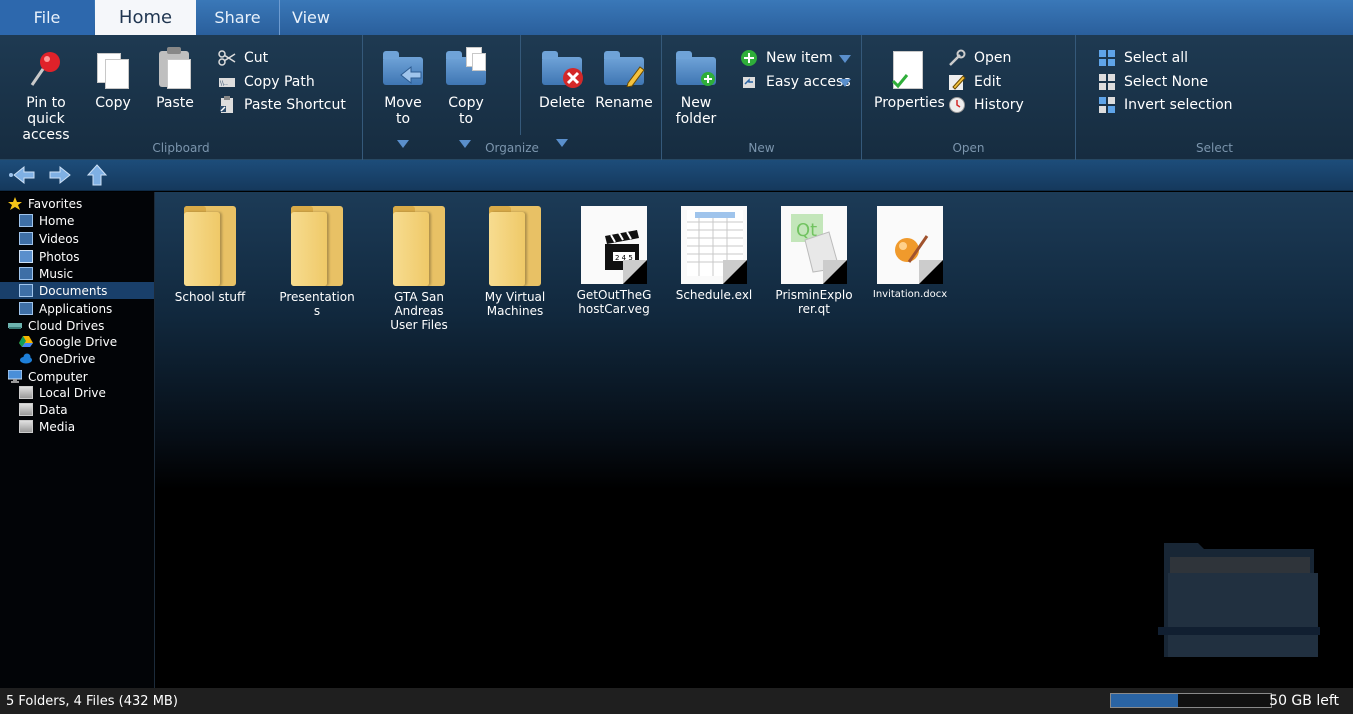 The image size is (1353, 714). What do you see at coordinates (403, 103) in the screenshot?
I see `move-to-label-1: Move` at bounding box center [403, 103].